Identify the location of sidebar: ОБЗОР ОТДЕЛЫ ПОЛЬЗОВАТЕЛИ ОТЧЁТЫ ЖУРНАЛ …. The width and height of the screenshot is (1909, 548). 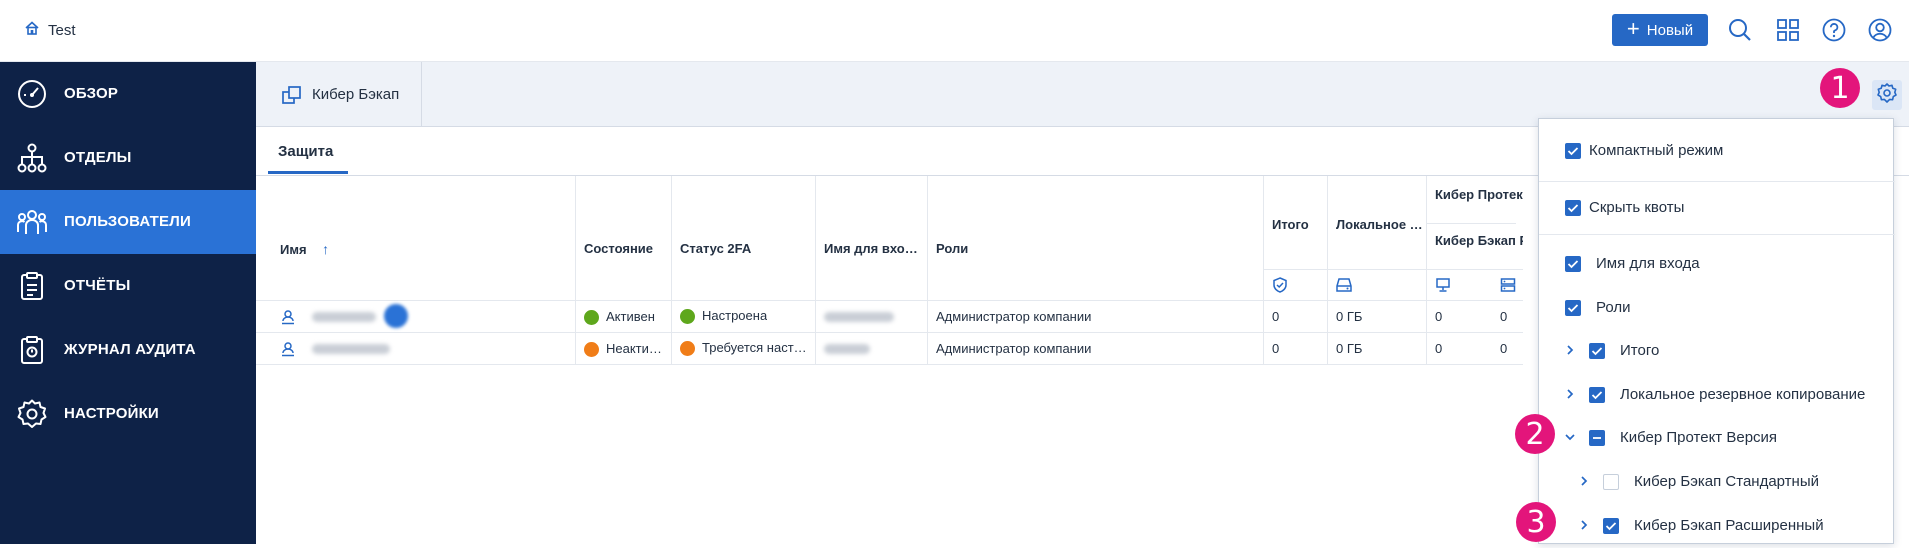
(128, 303).